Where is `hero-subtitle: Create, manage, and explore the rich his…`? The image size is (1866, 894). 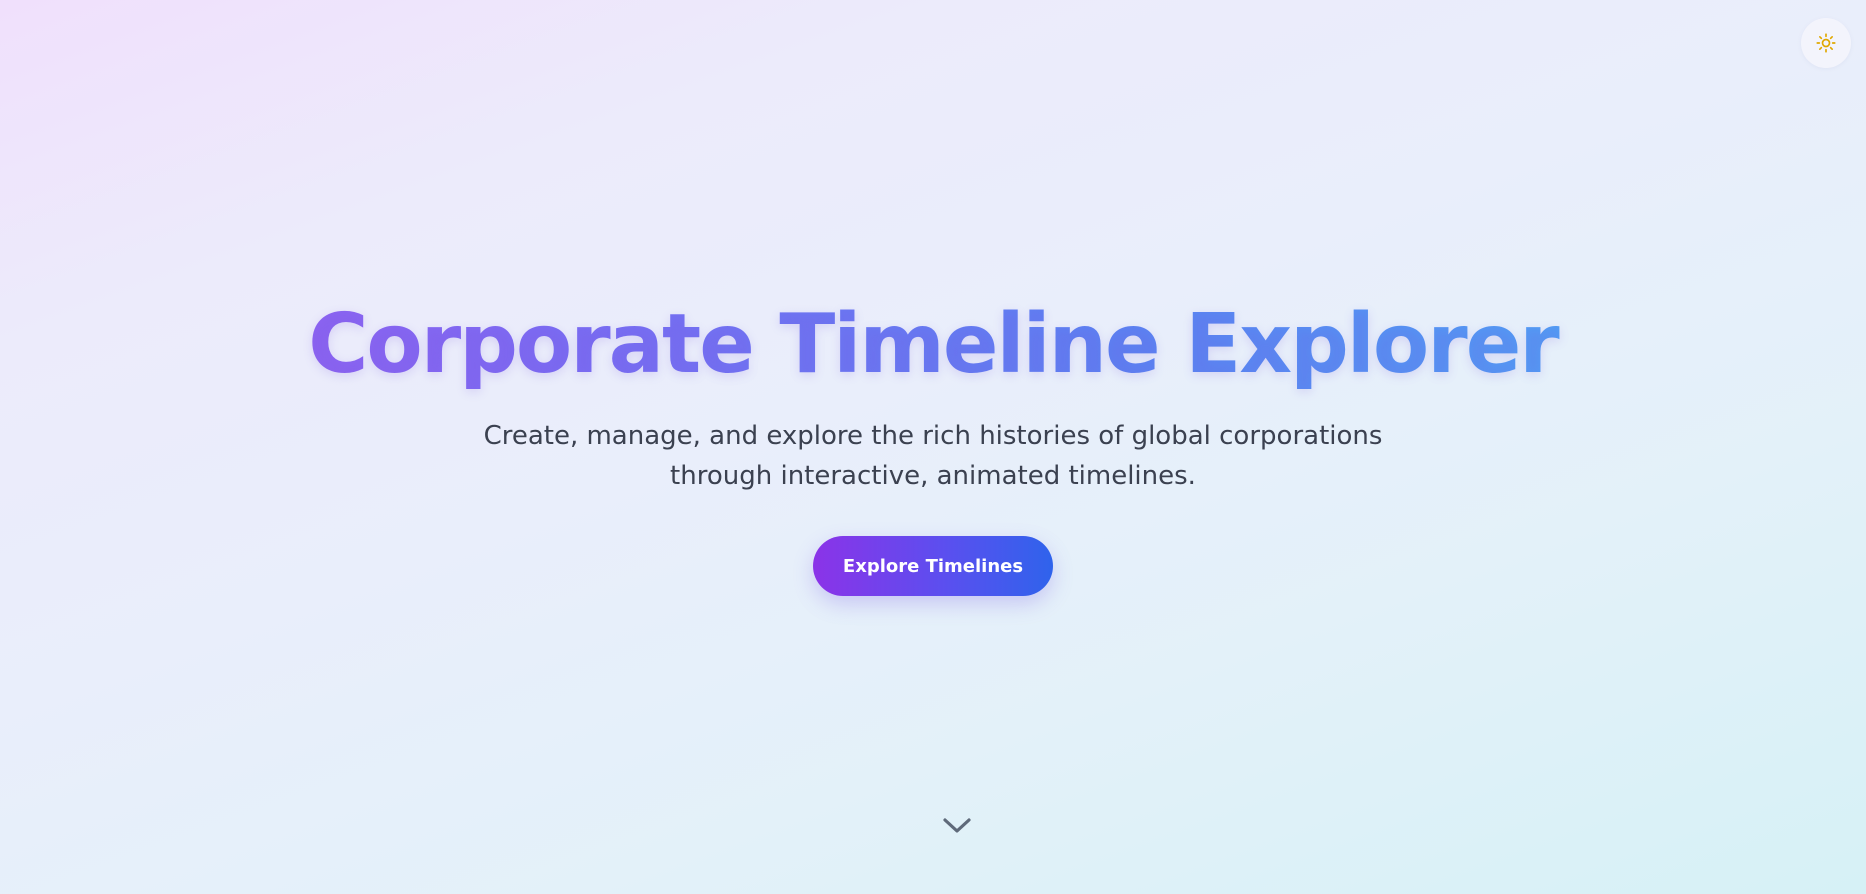
hero-subtitle: Create, manage, and explore the rich his… is located at coordinates (933, 456).